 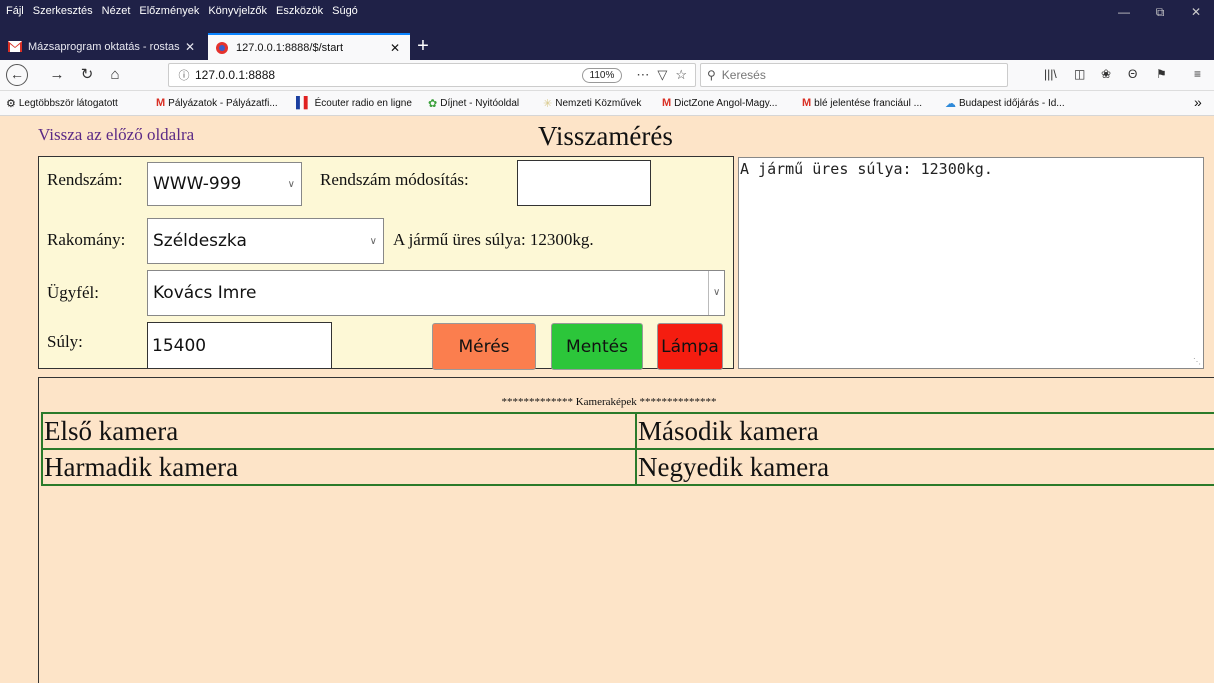 I want to click on more-bookmarks-icon: », so click(x=1198, y=102).